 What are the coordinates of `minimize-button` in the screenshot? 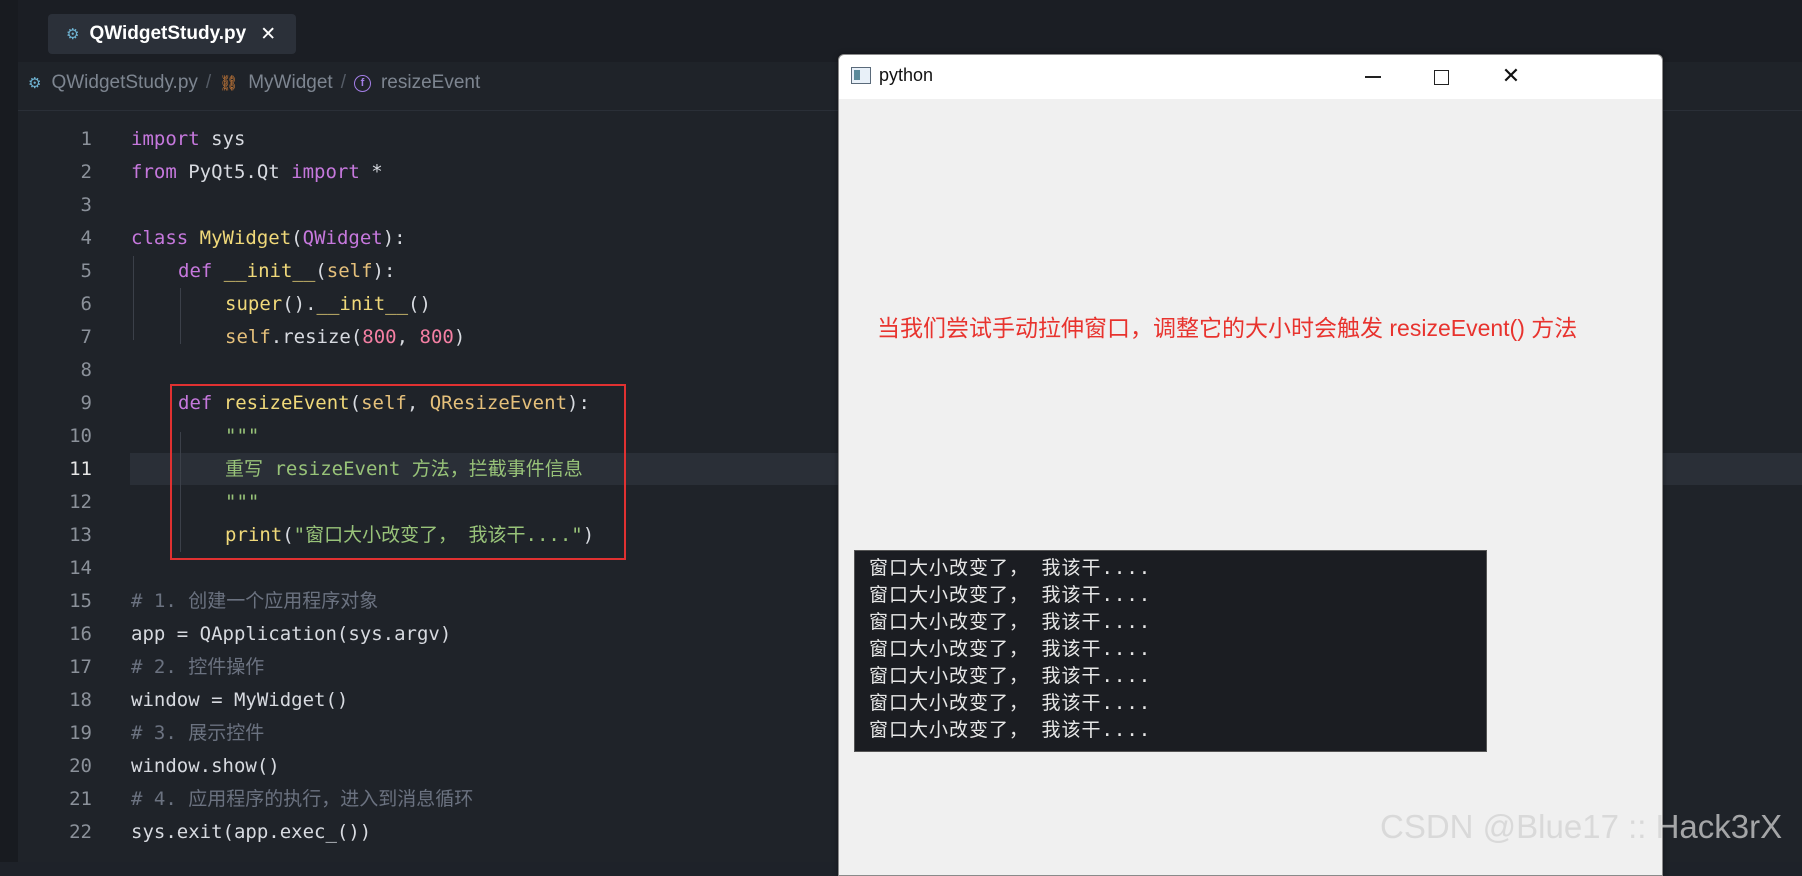 It's located at (1373, 77).